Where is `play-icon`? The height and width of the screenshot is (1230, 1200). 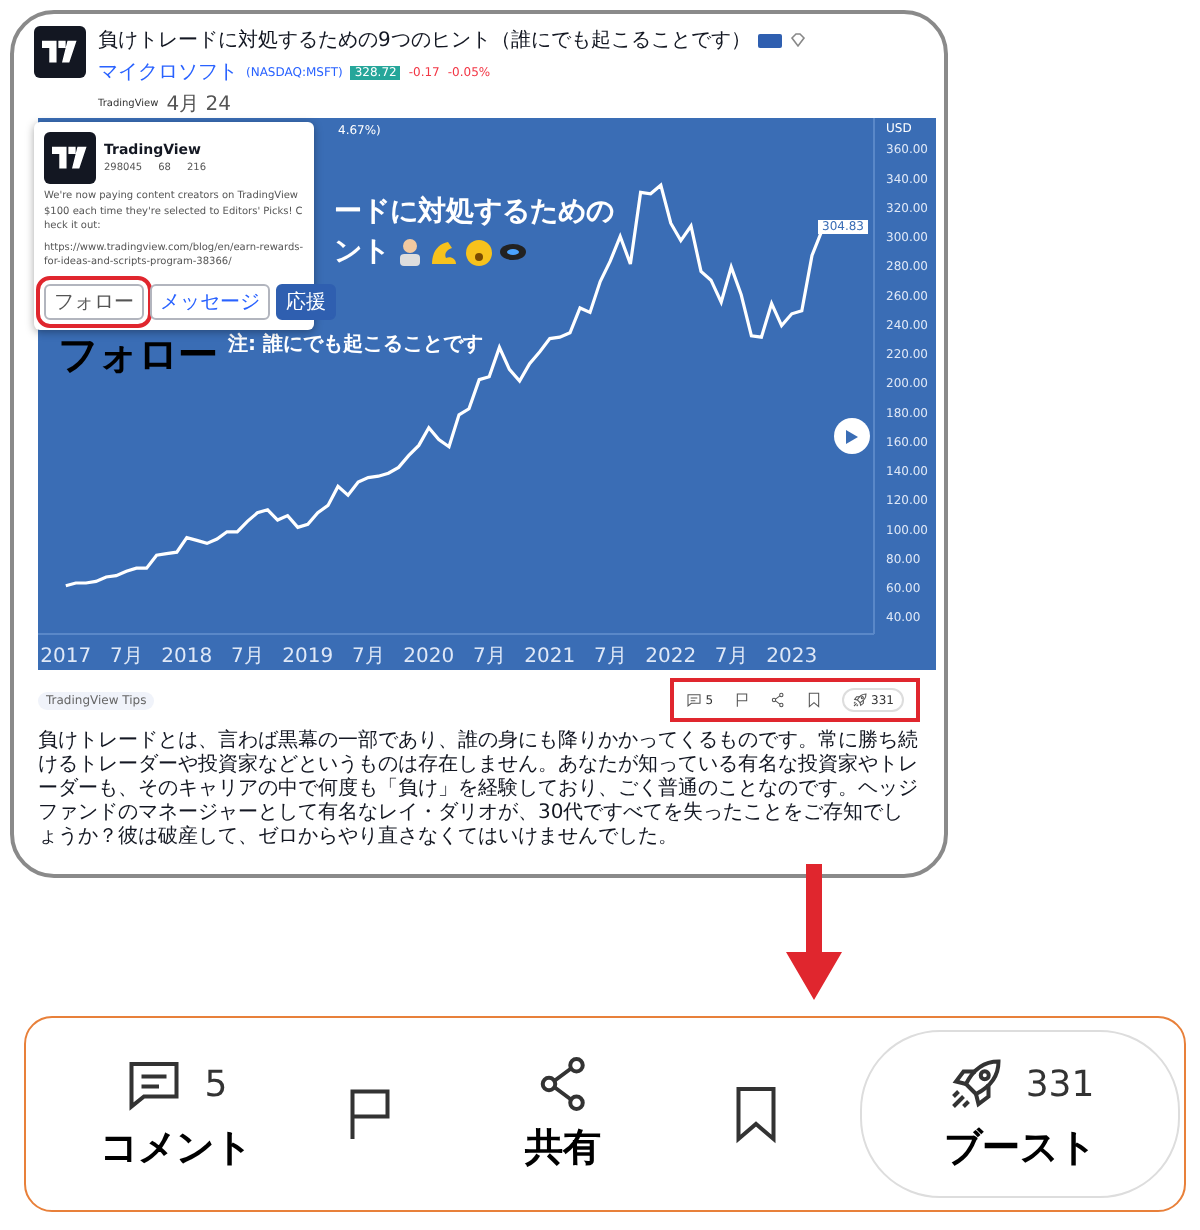 play-icon is located at coordinates (852, 436).